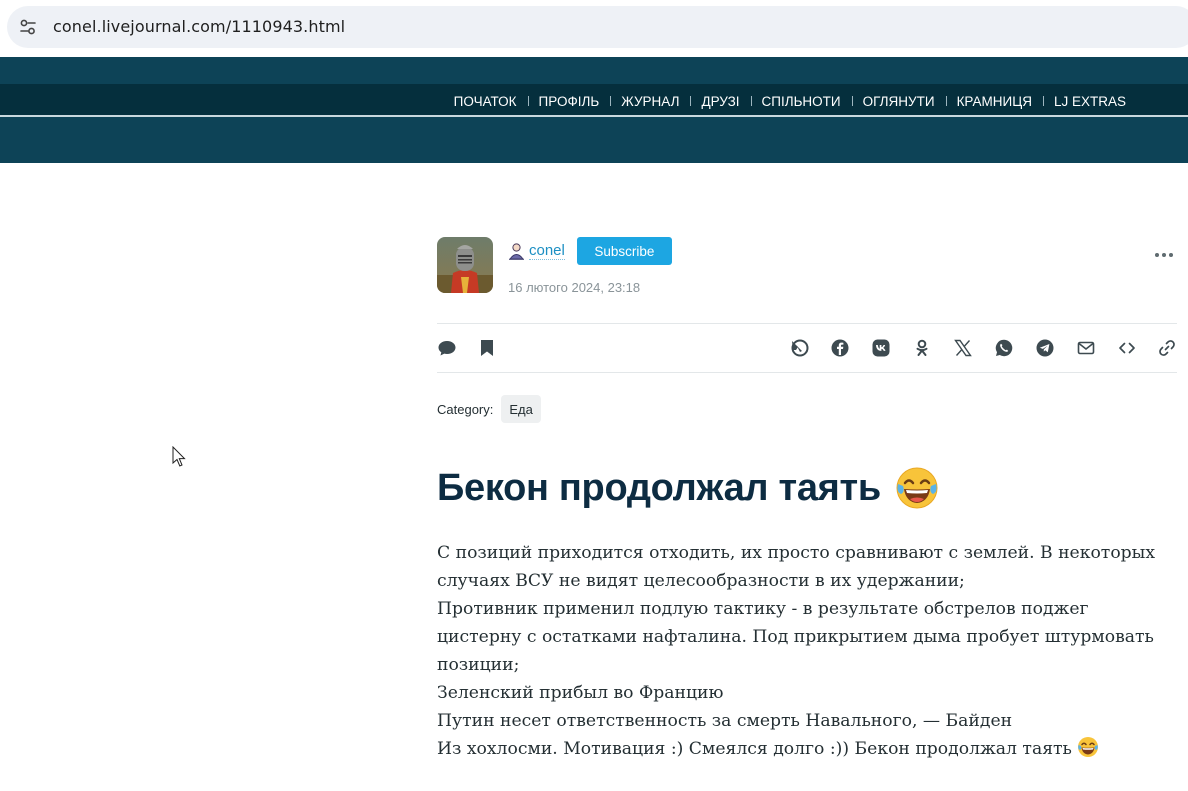  I want to click on author-row: conel Subscribe, so click(590, 251).